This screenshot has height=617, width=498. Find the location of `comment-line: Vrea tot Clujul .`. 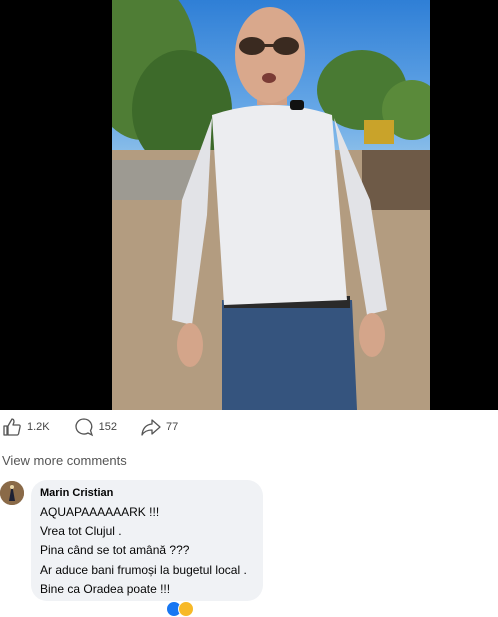

comment-line: Vrea tot Clujul . is located at coordinates (81, 531).